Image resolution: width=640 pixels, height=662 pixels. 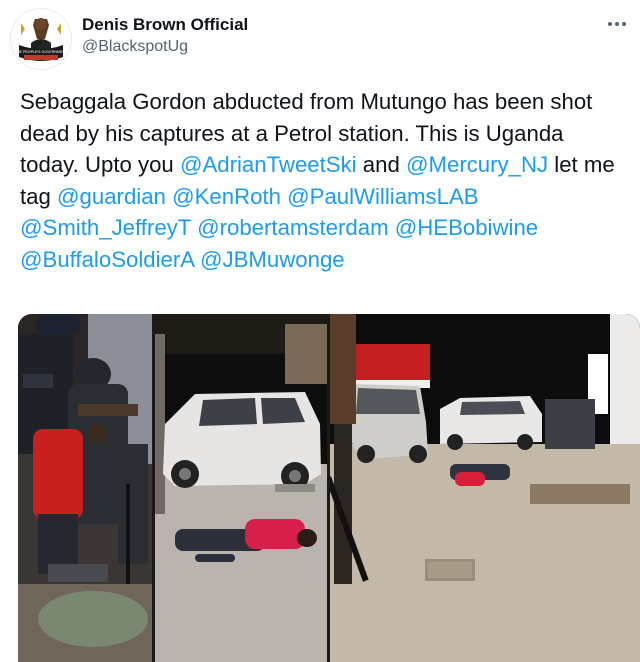 I want to click on photo-victim-by-car, so click(x=241, y=488).